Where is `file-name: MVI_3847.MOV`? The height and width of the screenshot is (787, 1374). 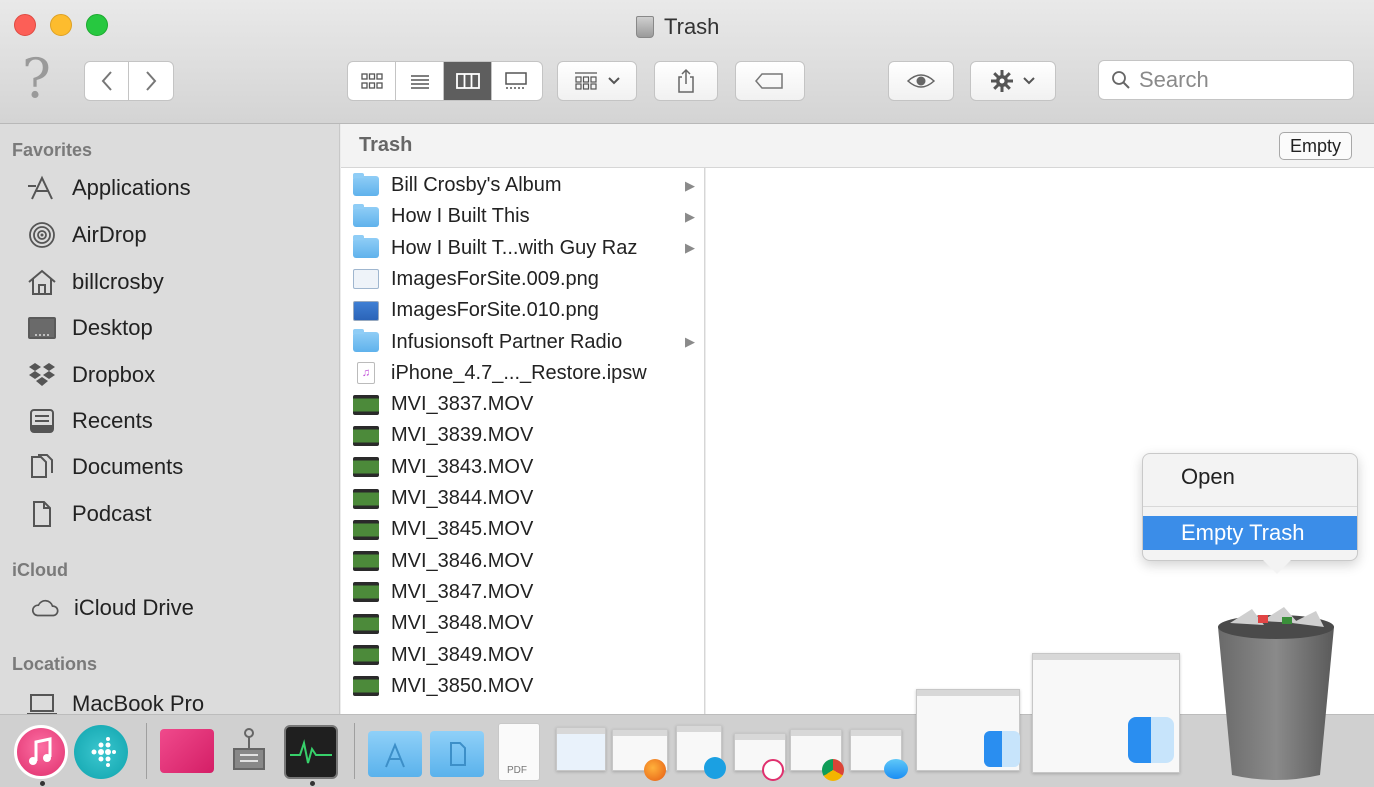
file-name: MVI_3847.MOV is located at coordinates (462, 591).